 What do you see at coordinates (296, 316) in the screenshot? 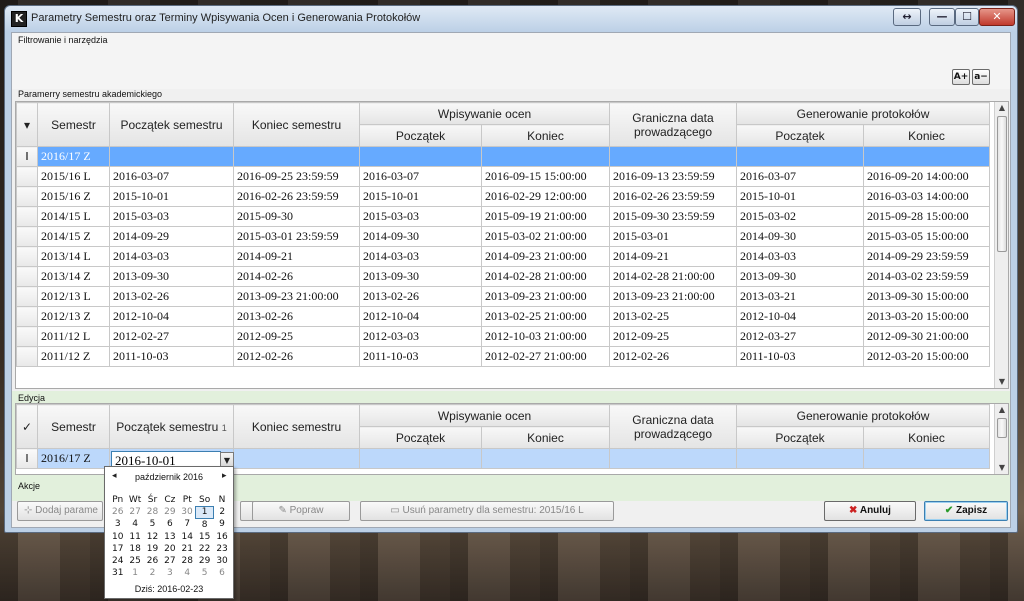
I see `cell-kon_sem: 2013-02-26` at bounding box center [296, 316].